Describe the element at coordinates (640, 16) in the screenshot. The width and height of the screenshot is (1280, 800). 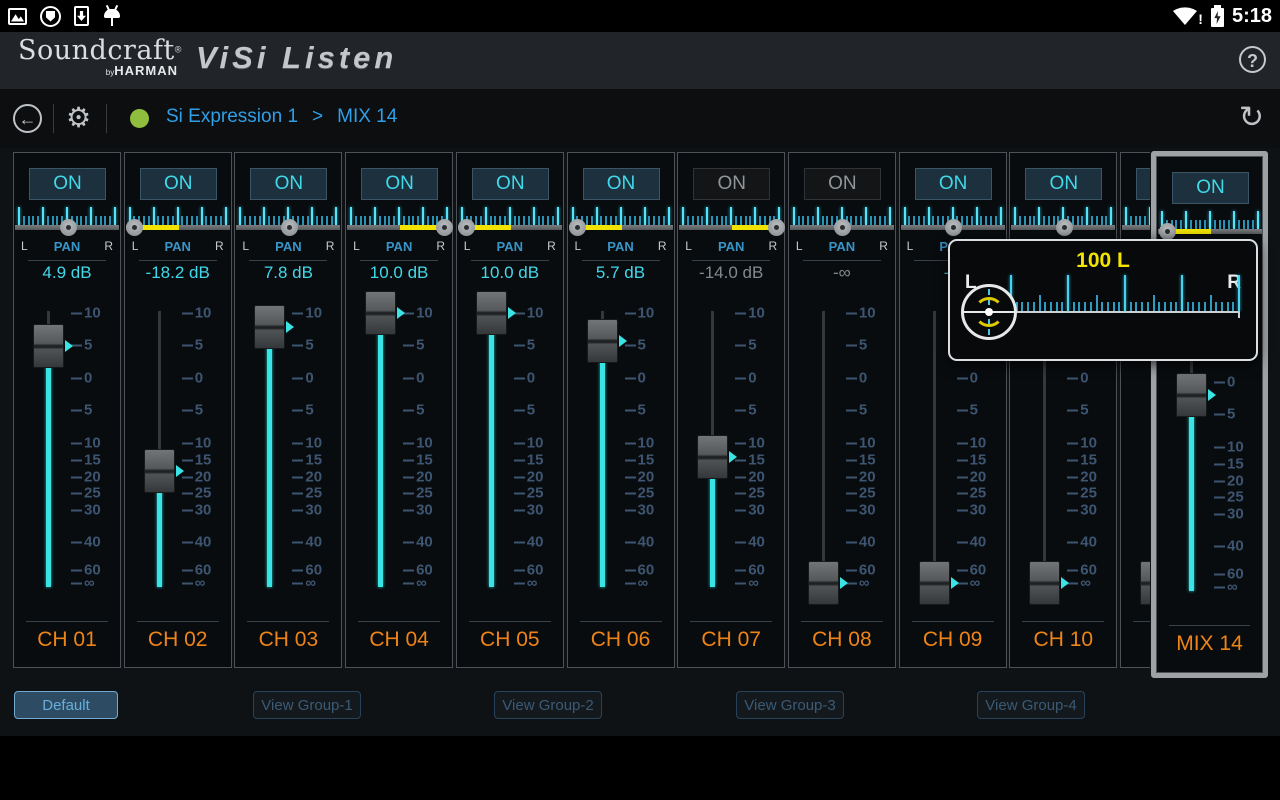
I see `status-bar: ! 5:18` at that location.